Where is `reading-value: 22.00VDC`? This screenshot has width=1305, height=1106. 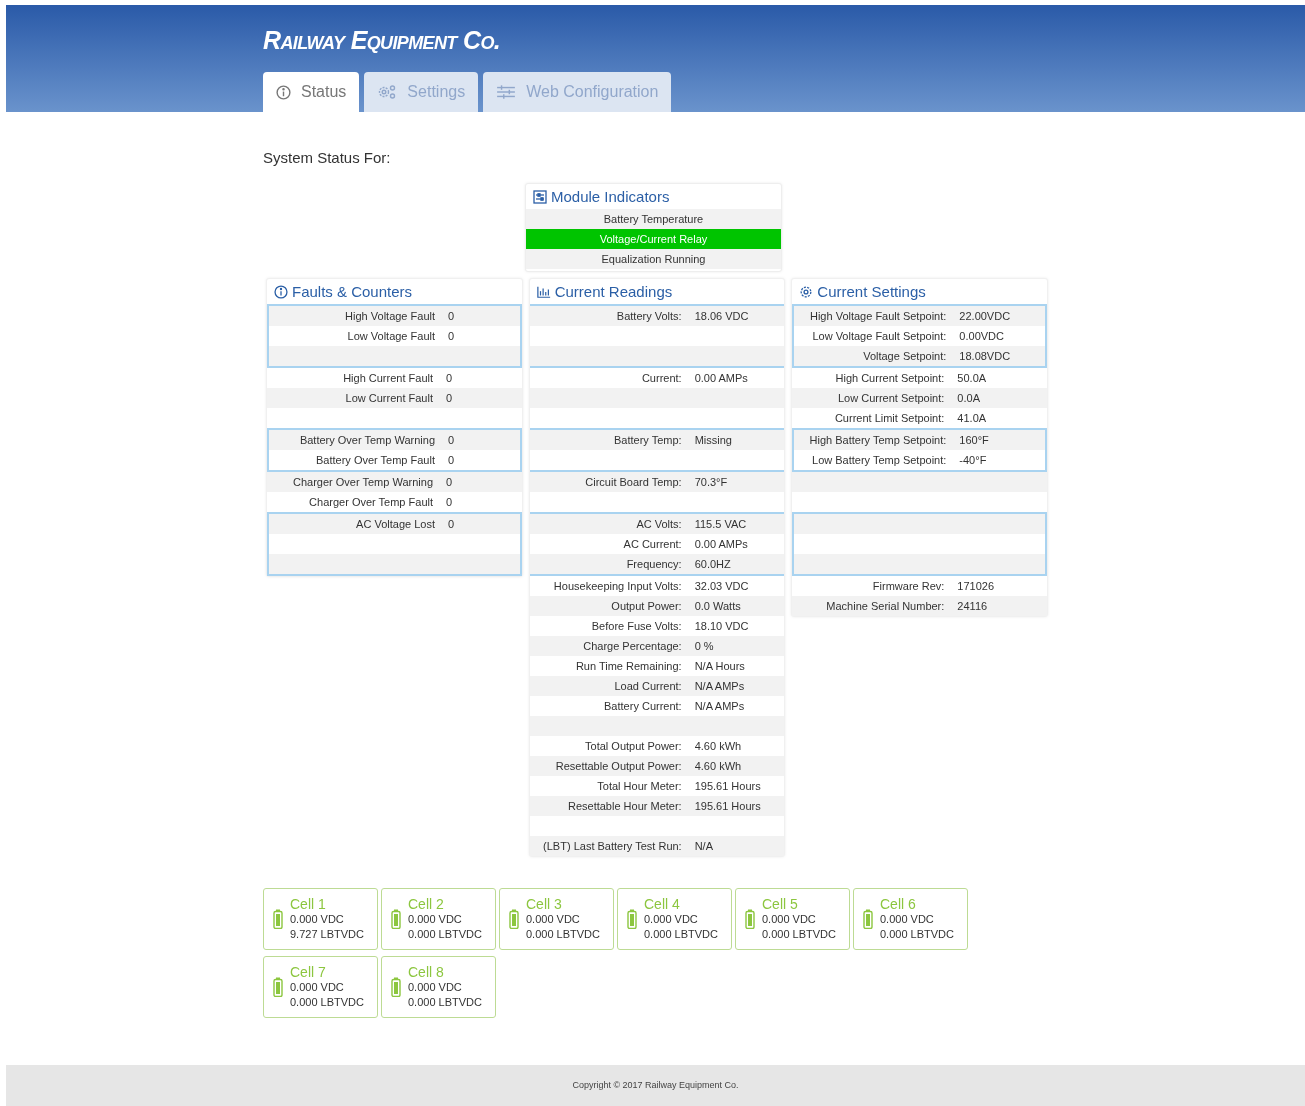
reading-value: 22.00VDC is located at coordinates (985, 316).